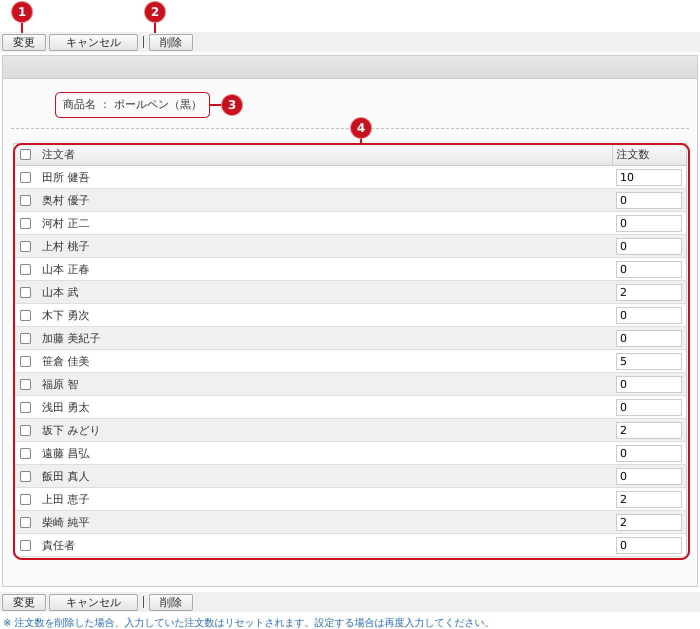 The image size is (700, 629). What do you see at coordinates (132, 105) in the screenshot?
I see `product-name-label: 商品名 ： ボールペン（黒）` at bounding box center [132, 105].